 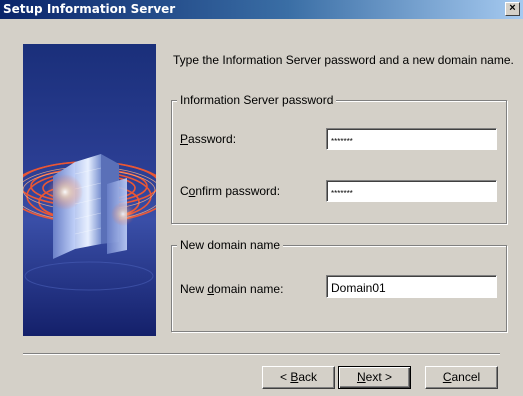 I want to click on close-icon: ×, so click(x=512, y=8).